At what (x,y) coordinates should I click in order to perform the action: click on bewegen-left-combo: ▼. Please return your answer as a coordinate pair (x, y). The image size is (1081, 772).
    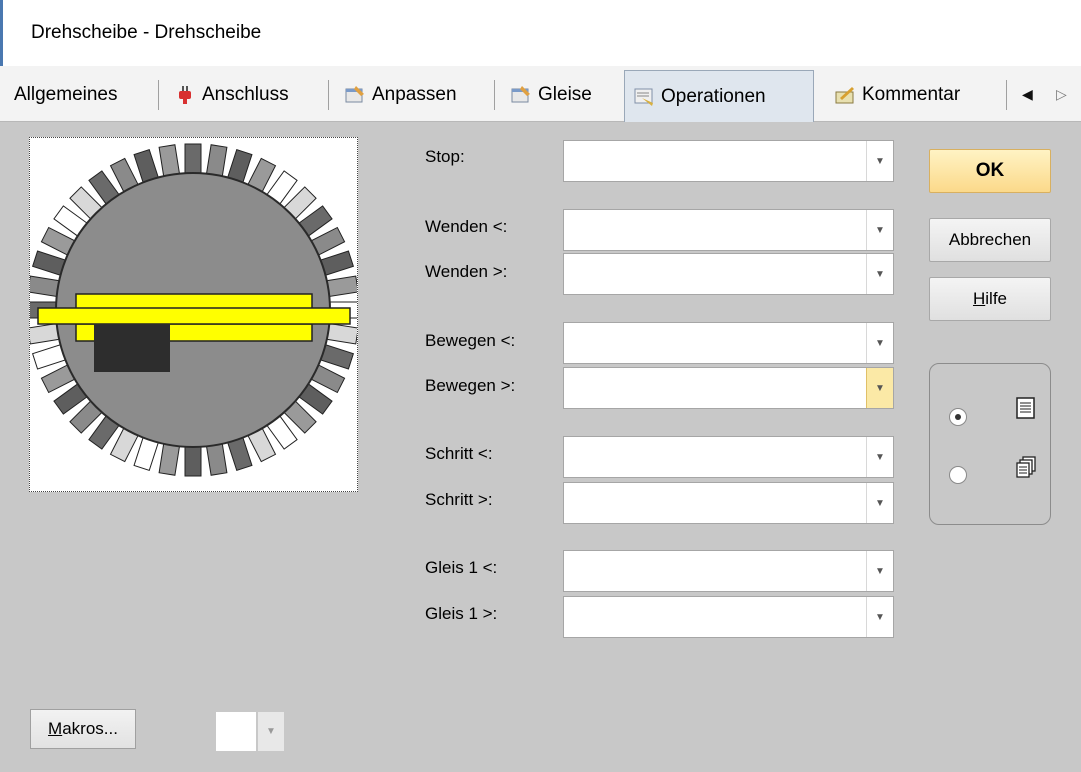
    Looking at the image, I should click on (728, 343).